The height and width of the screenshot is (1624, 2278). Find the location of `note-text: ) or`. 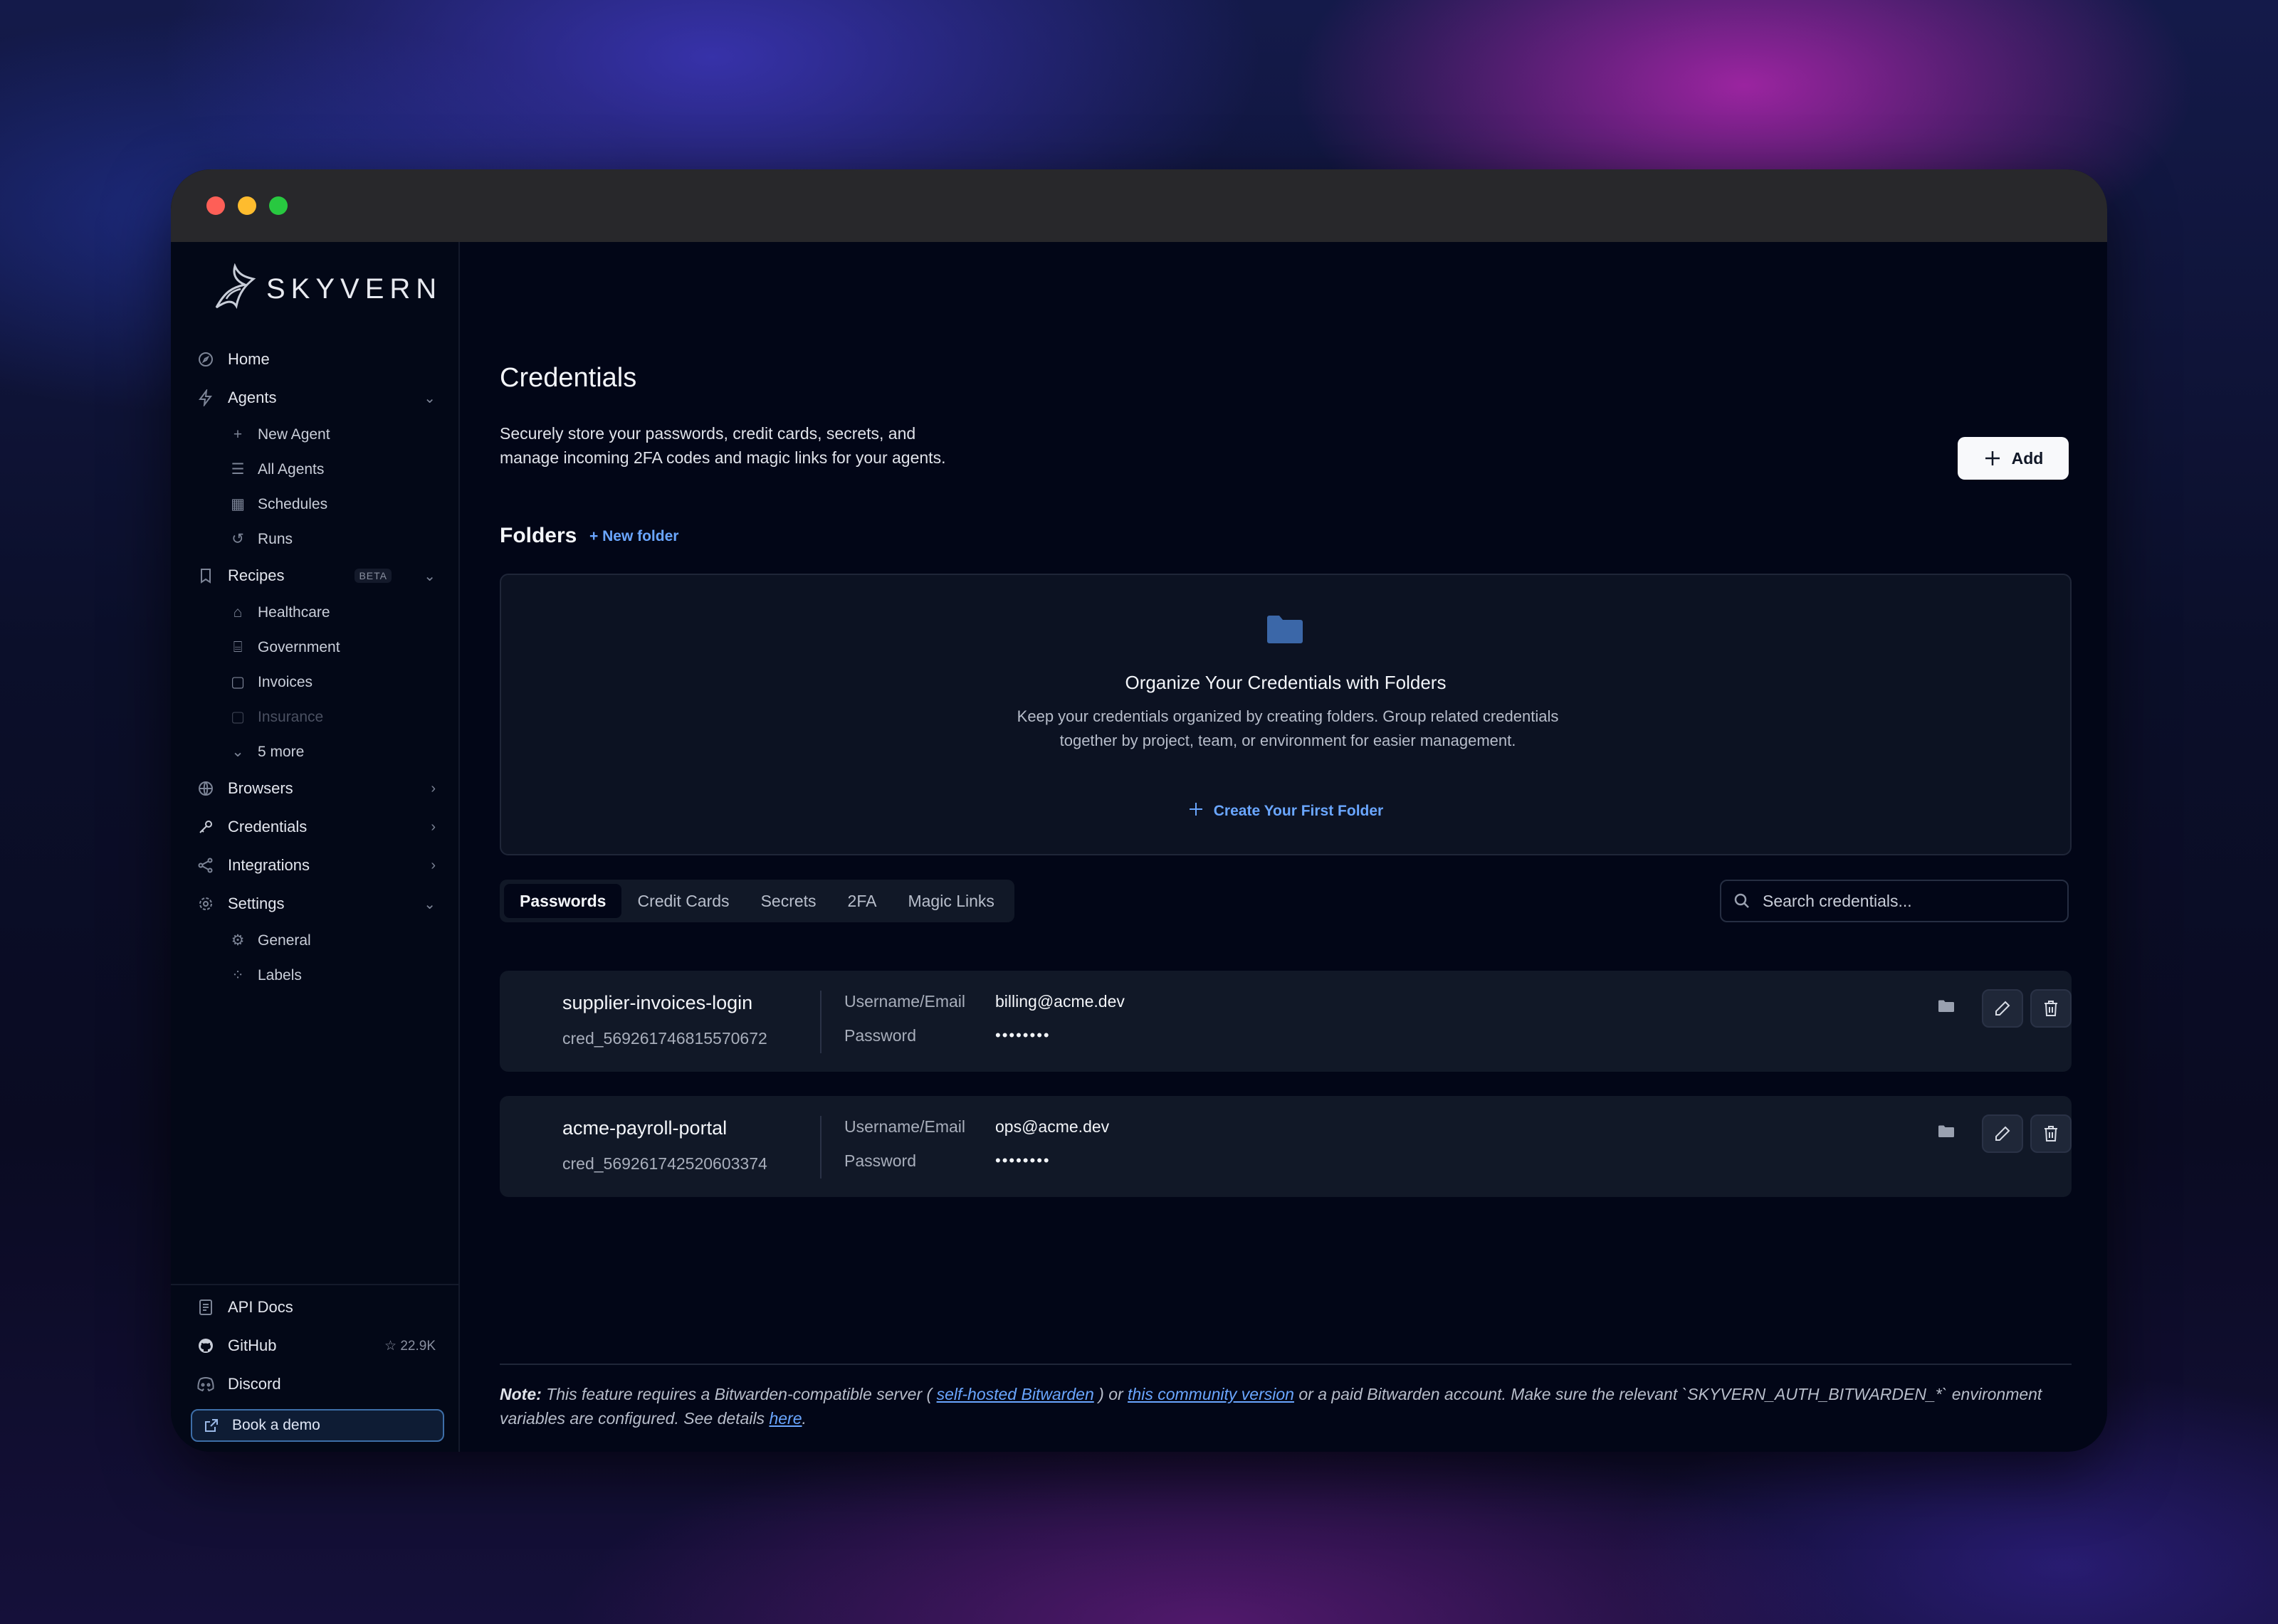

note-text: ) or is located at coordinates (1110, 1394).